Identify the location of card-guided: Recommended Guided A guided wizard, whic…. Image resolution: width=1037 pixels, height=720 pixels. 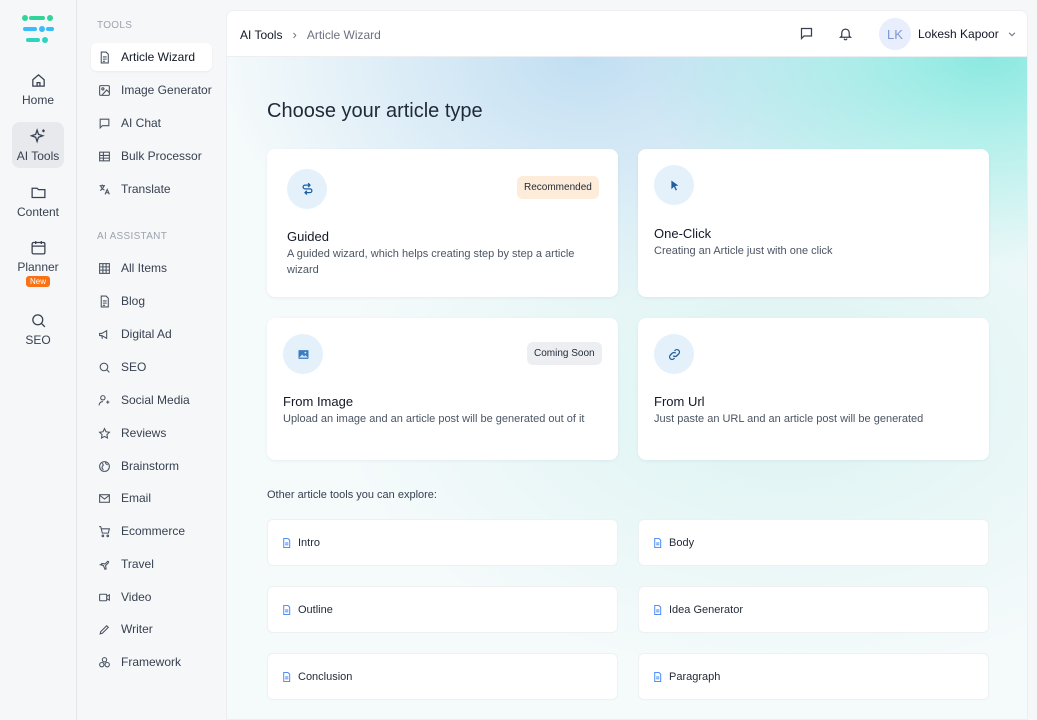
(442, 223).